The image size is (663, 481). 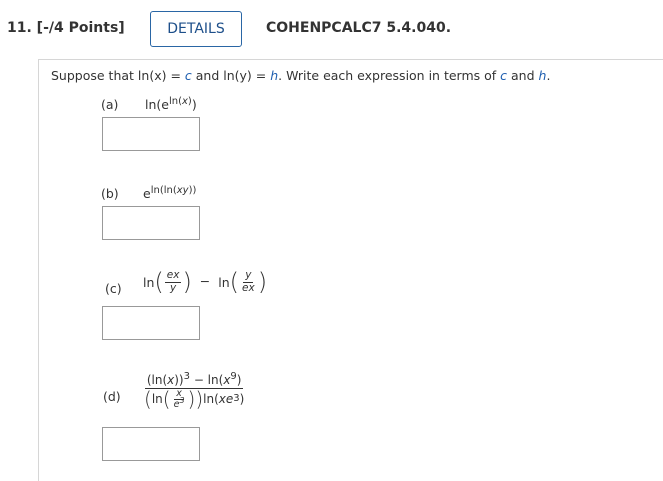 I want to click on part-b-label: (b), so click(x=110, y=193).